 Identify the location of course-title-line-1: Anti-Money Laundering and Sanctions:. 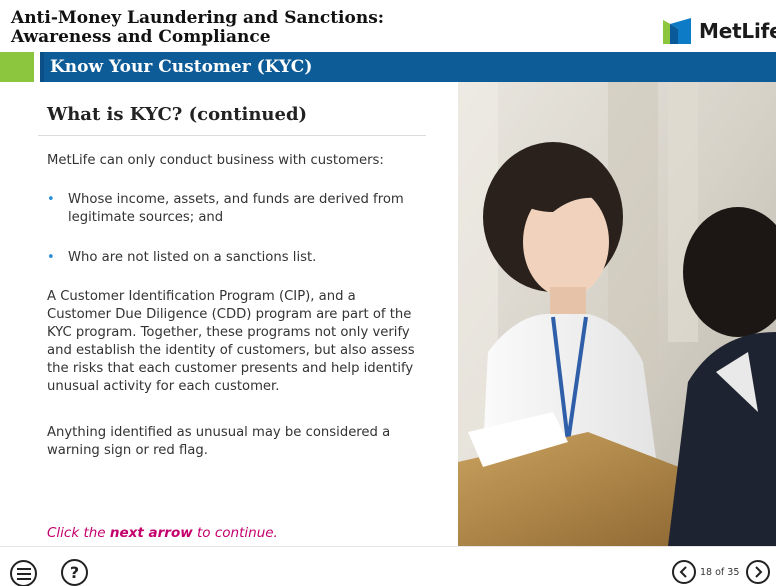
(198, 18).